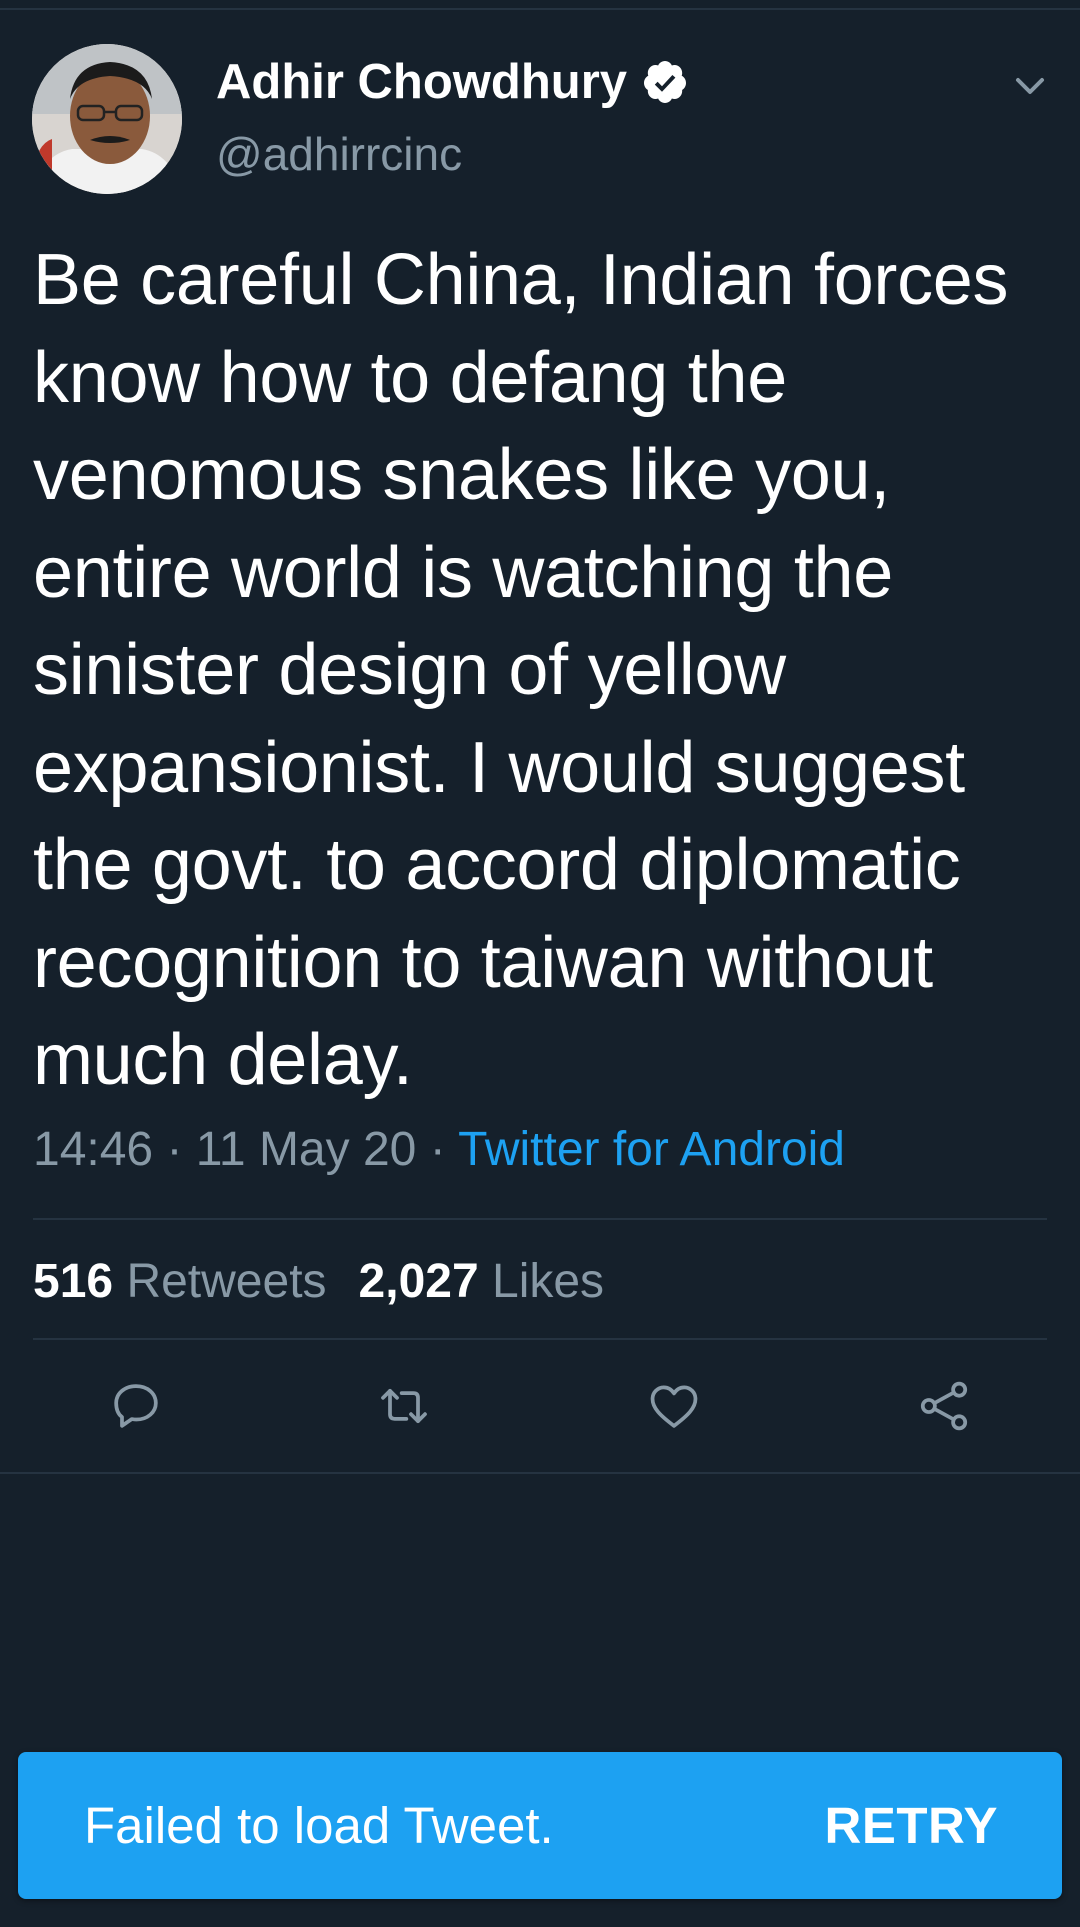 The height and width of the screenshot is (1927, 1080). I want to click on likes-stat: 2,027 Likes, so click(482, 1281).